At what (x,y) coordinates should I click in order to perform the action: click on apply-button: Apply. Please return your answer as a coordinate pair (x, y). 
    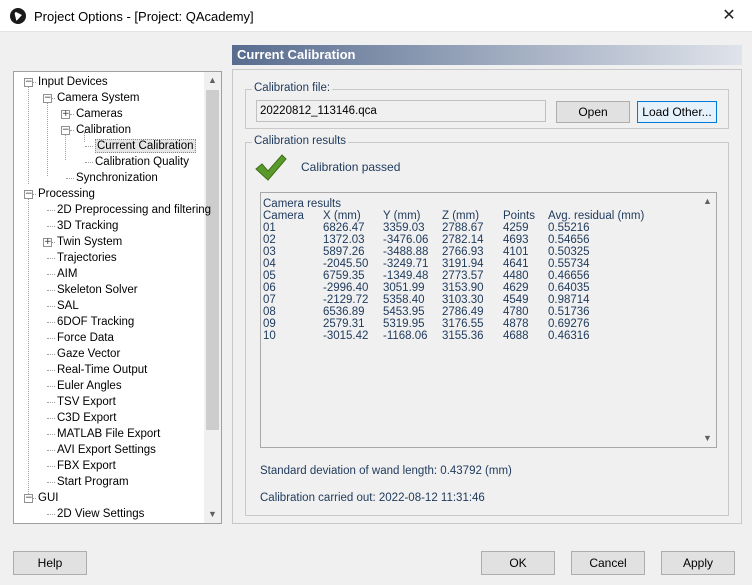
    Looking at the image, I should click on (698, 563).